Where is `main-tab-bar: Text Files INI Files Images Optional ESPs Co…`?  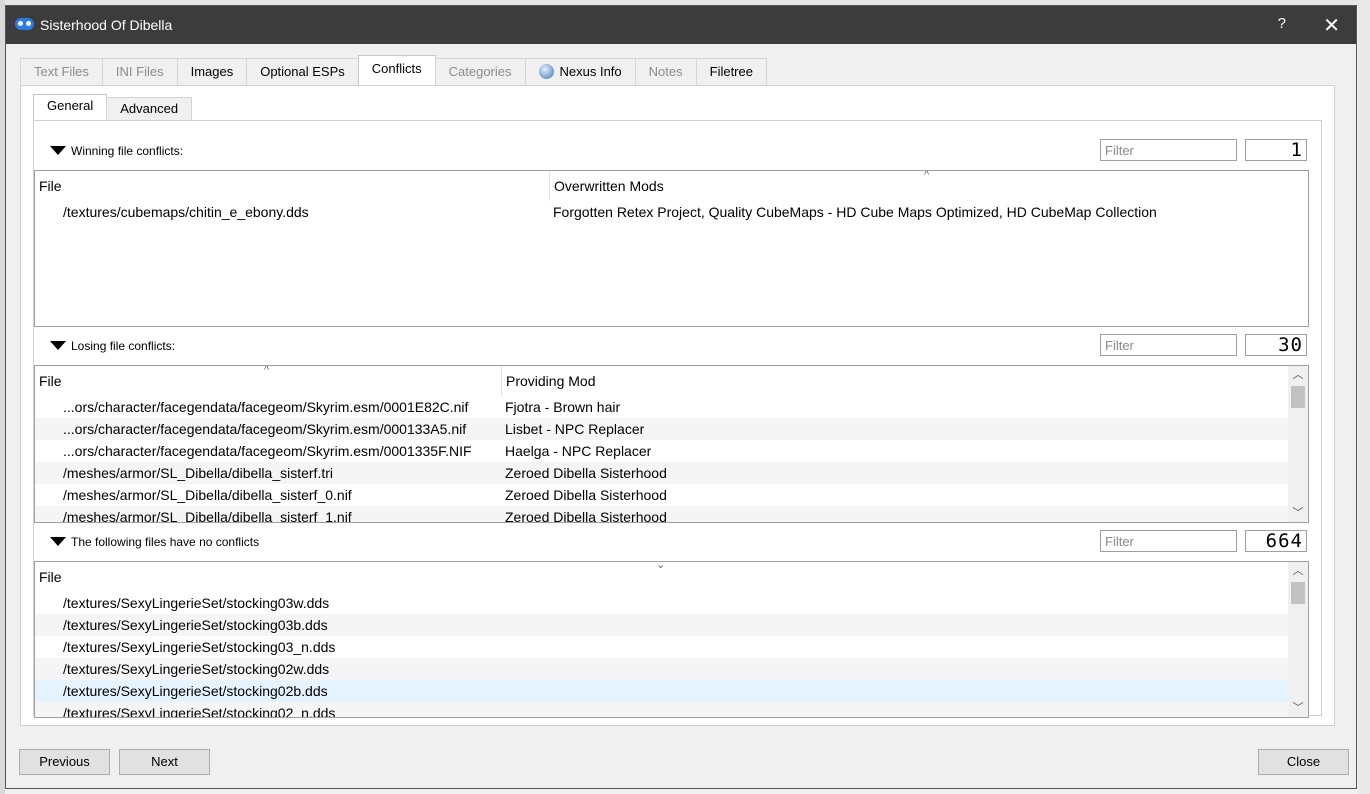
main-tab-bar: Text Files INI Files Images Optional ESPs Co… is located at coordinates (393, 70).